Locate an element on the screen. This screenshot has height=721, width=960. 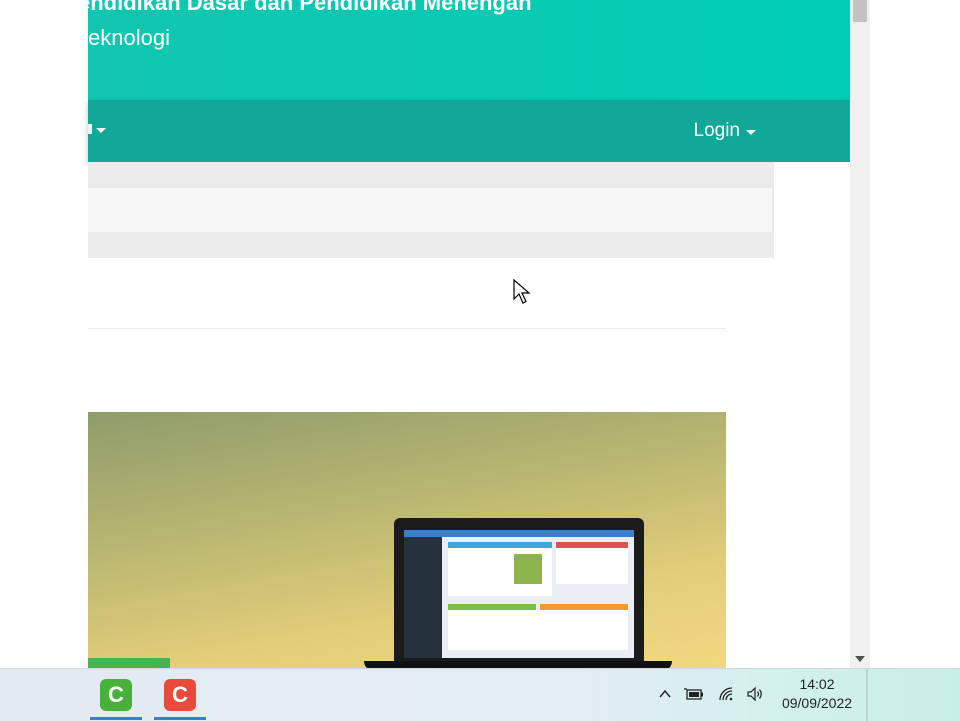
login-dropdown: Login is located at coordinates (724, 131).